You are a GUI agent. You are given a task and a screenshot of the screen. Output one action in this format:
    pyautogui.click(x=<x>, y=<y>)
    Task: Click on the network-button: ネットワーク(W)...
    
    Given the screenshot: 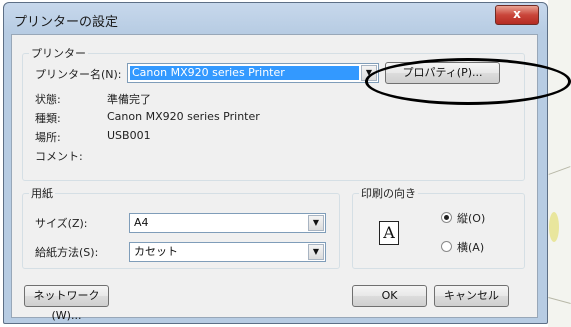 What is the action you would take?
    pyautogui.click(x=66, y=303)
    